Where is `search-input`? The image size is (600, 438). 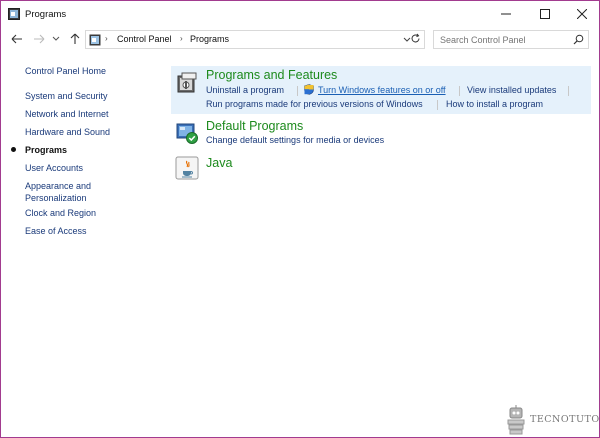
search-input is located at coordinates (505, 39).